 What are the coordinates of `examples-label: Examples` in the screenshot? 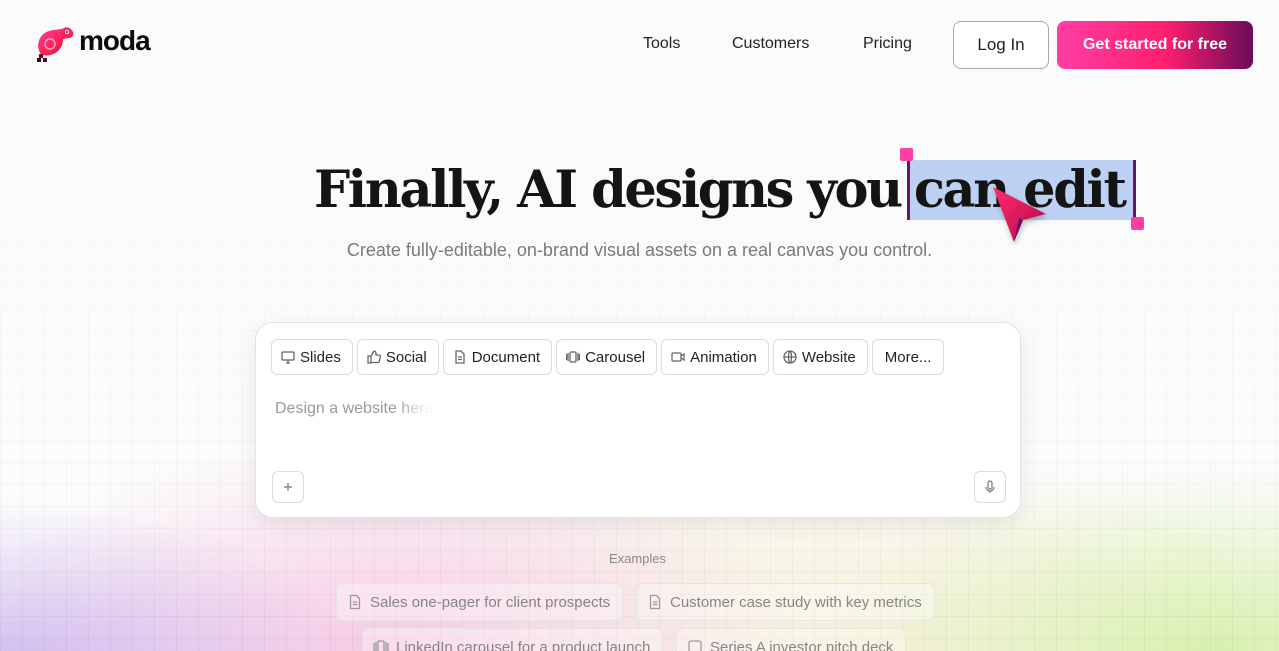 It's located at (637, 558).